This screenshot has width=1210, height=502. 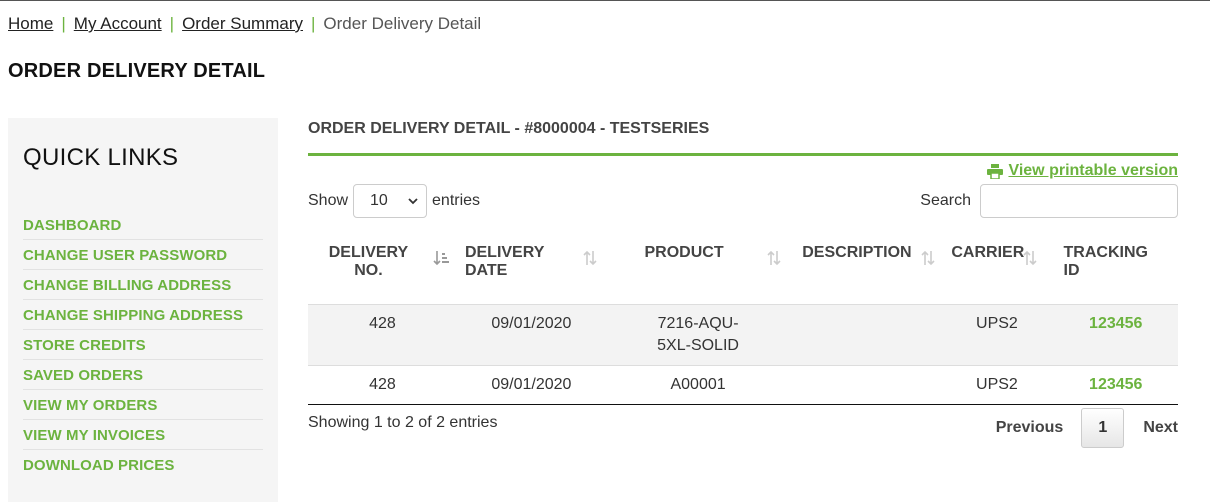 I want to click on section-divider, so click(x=743, y=154).